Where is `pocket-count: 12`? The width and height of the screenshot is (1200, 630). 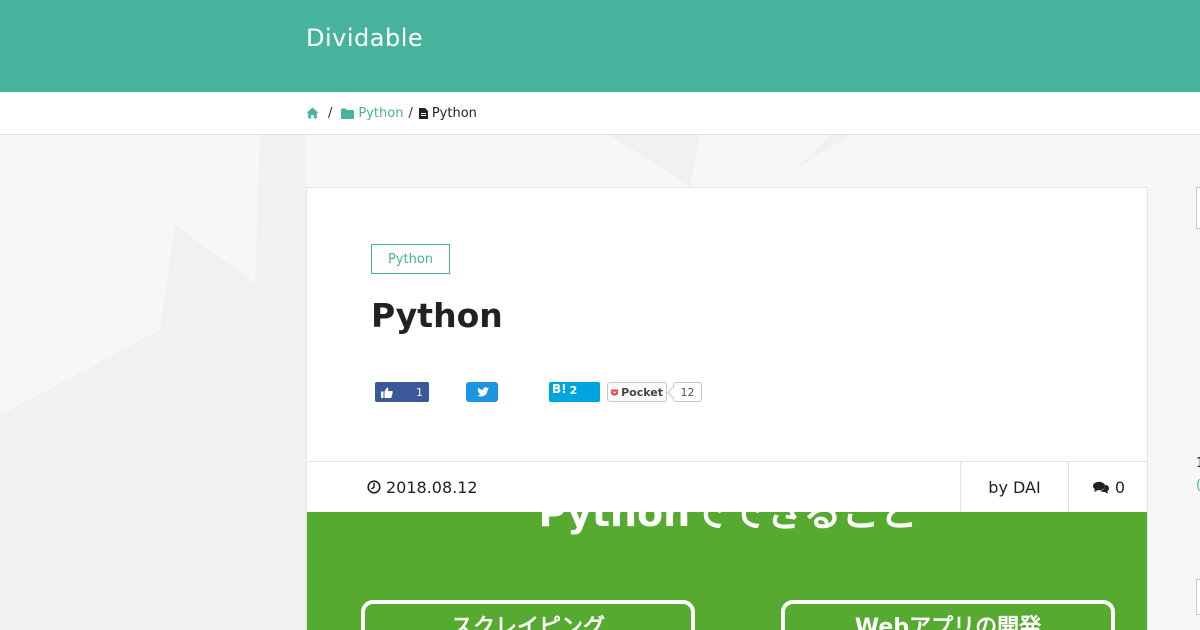
pocket-count: 12 is located at coordinates (687, 392).